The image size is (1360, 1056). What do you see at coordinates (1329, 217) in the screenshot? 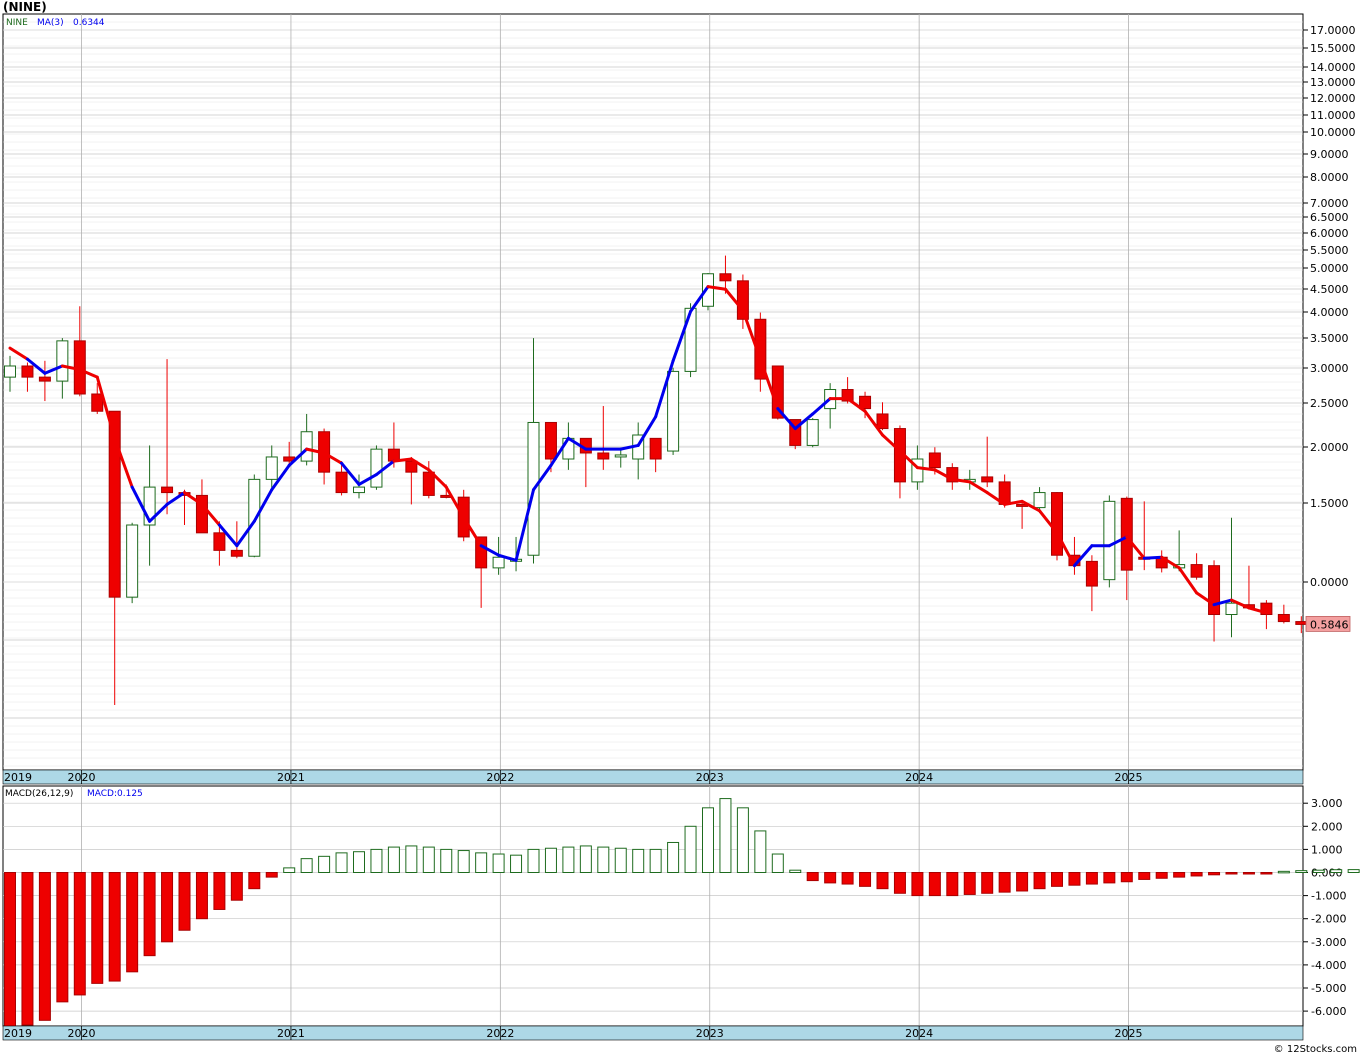
I see `price-tick-label: 6.5000` at bounding box center [1329, 217].